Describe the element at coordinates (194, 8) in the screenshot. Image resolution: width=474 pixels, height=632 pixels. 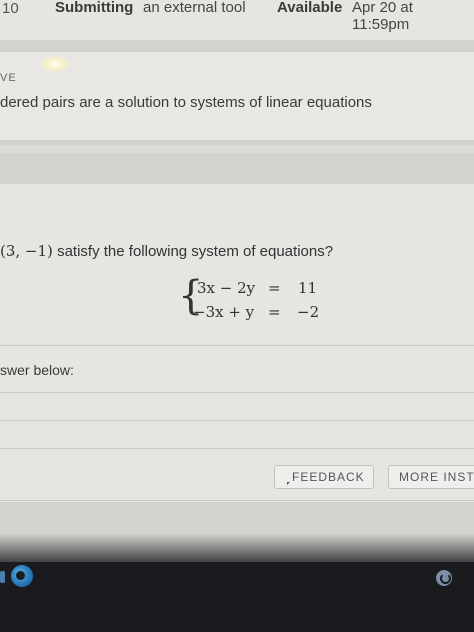
I see `submission-type: an external tool` at that location.